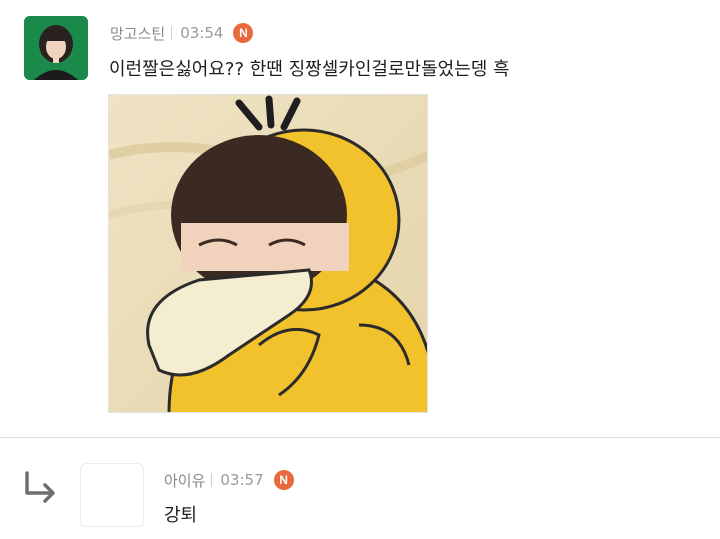 The height and width of the screenshot is (539, 720). I want to click on comment-text: 강퇴, so click(181, 515).